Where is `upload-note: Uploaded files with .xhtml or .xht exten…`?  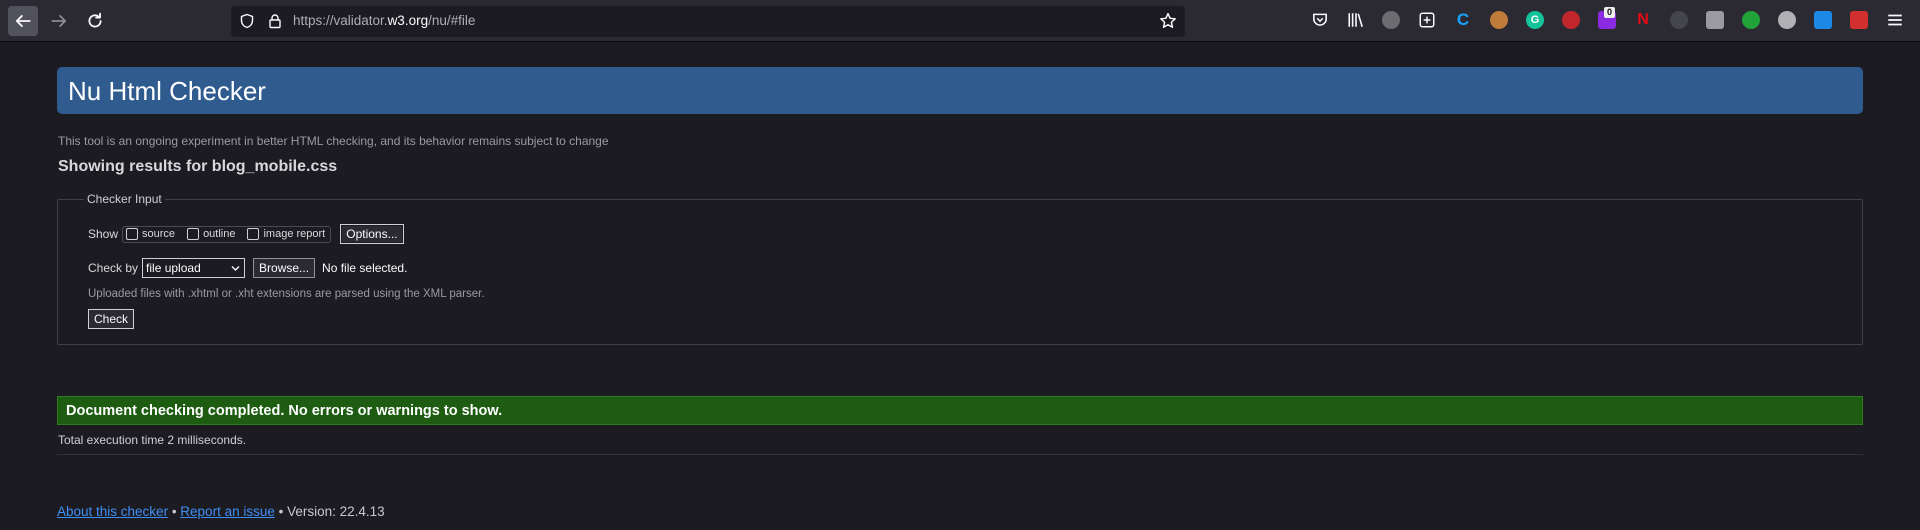
upload-note: Uploaded files with .xhtml or .xht exten… is located at coordinates (286, 294).